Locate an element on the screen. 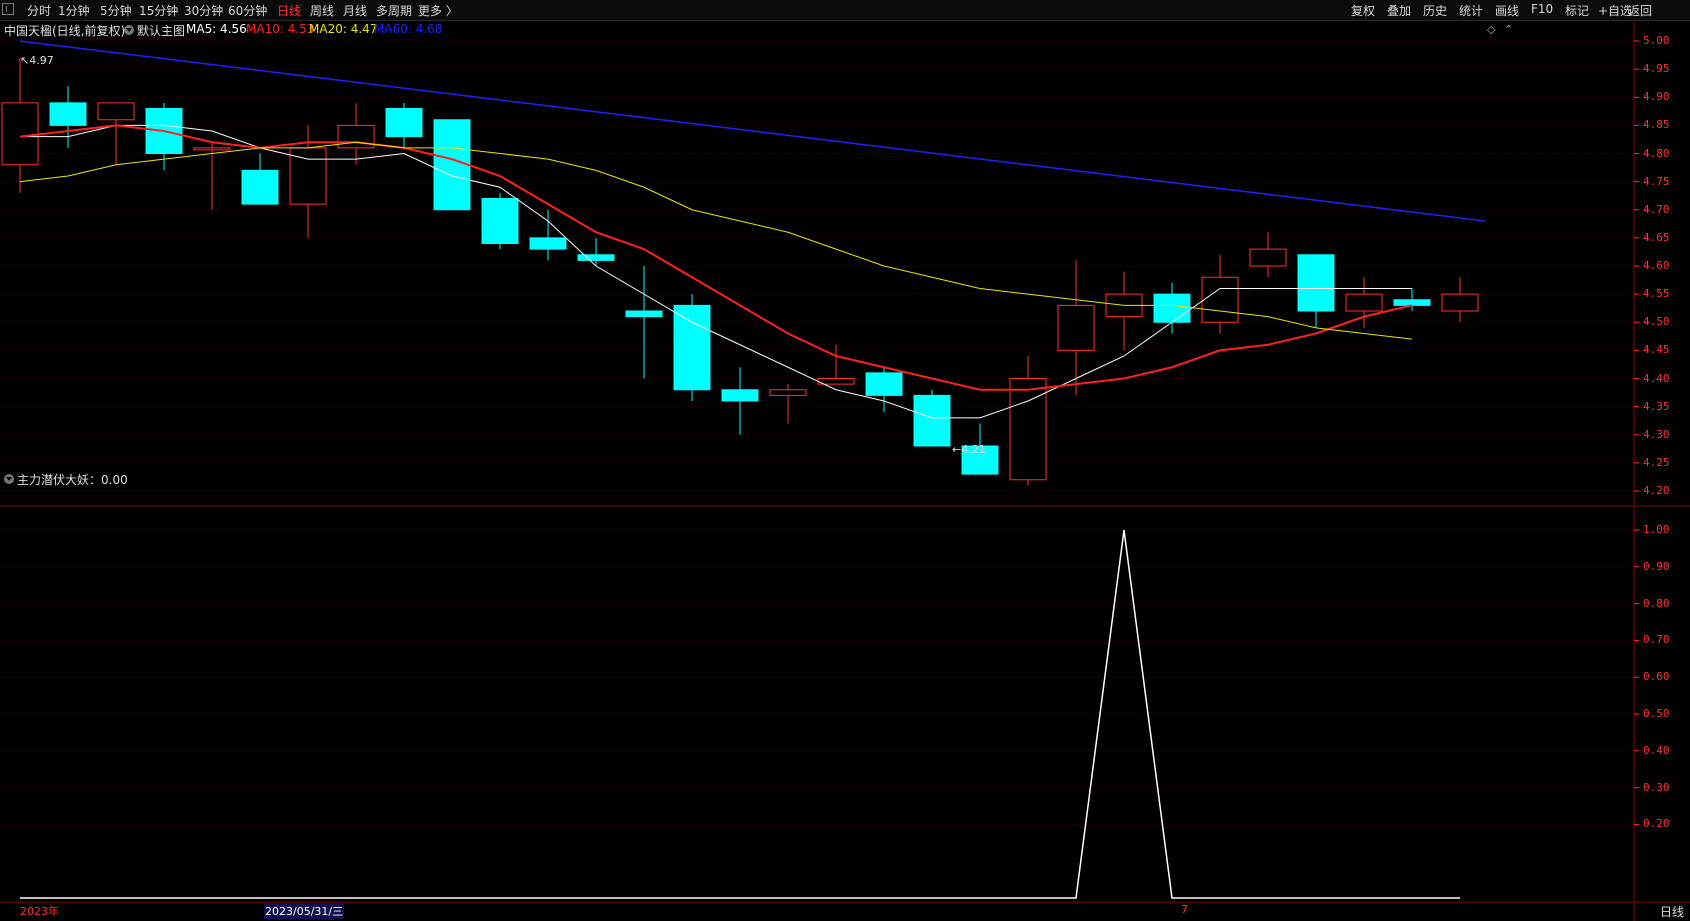 This screenshot has width=1690, height=921. y-tick-label: 4.85 is located at coordinates (1656, 125).